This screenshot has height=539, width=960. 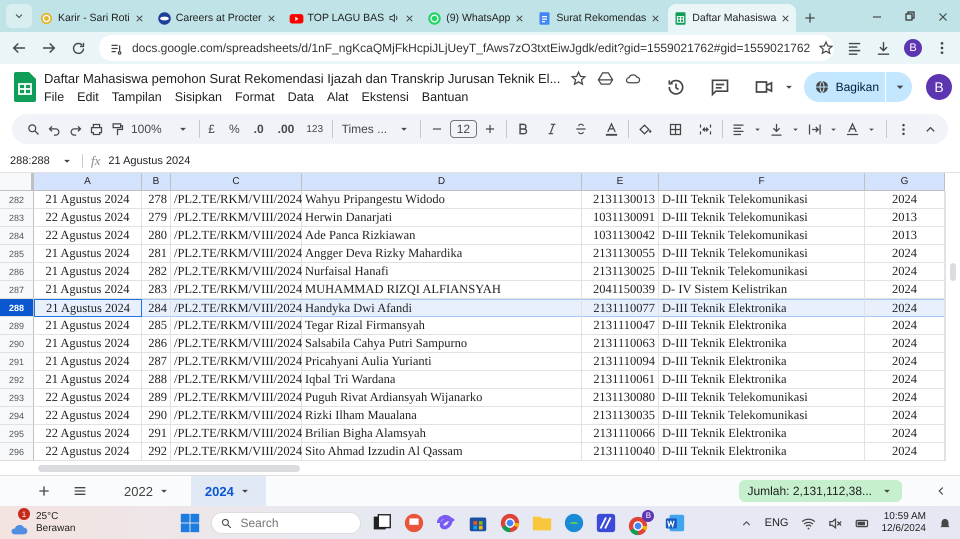 What do you see at coordinates (352, 18) in the screenshot?
I see `browser-tab: TOP LAGU BAS` at bounding box center [352, 18].